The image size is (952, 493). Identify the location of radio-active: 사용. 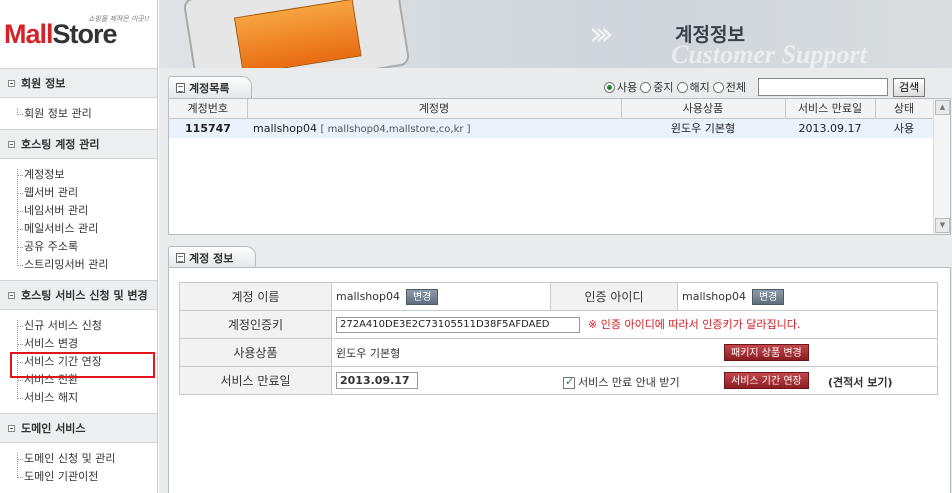
(620, 87).